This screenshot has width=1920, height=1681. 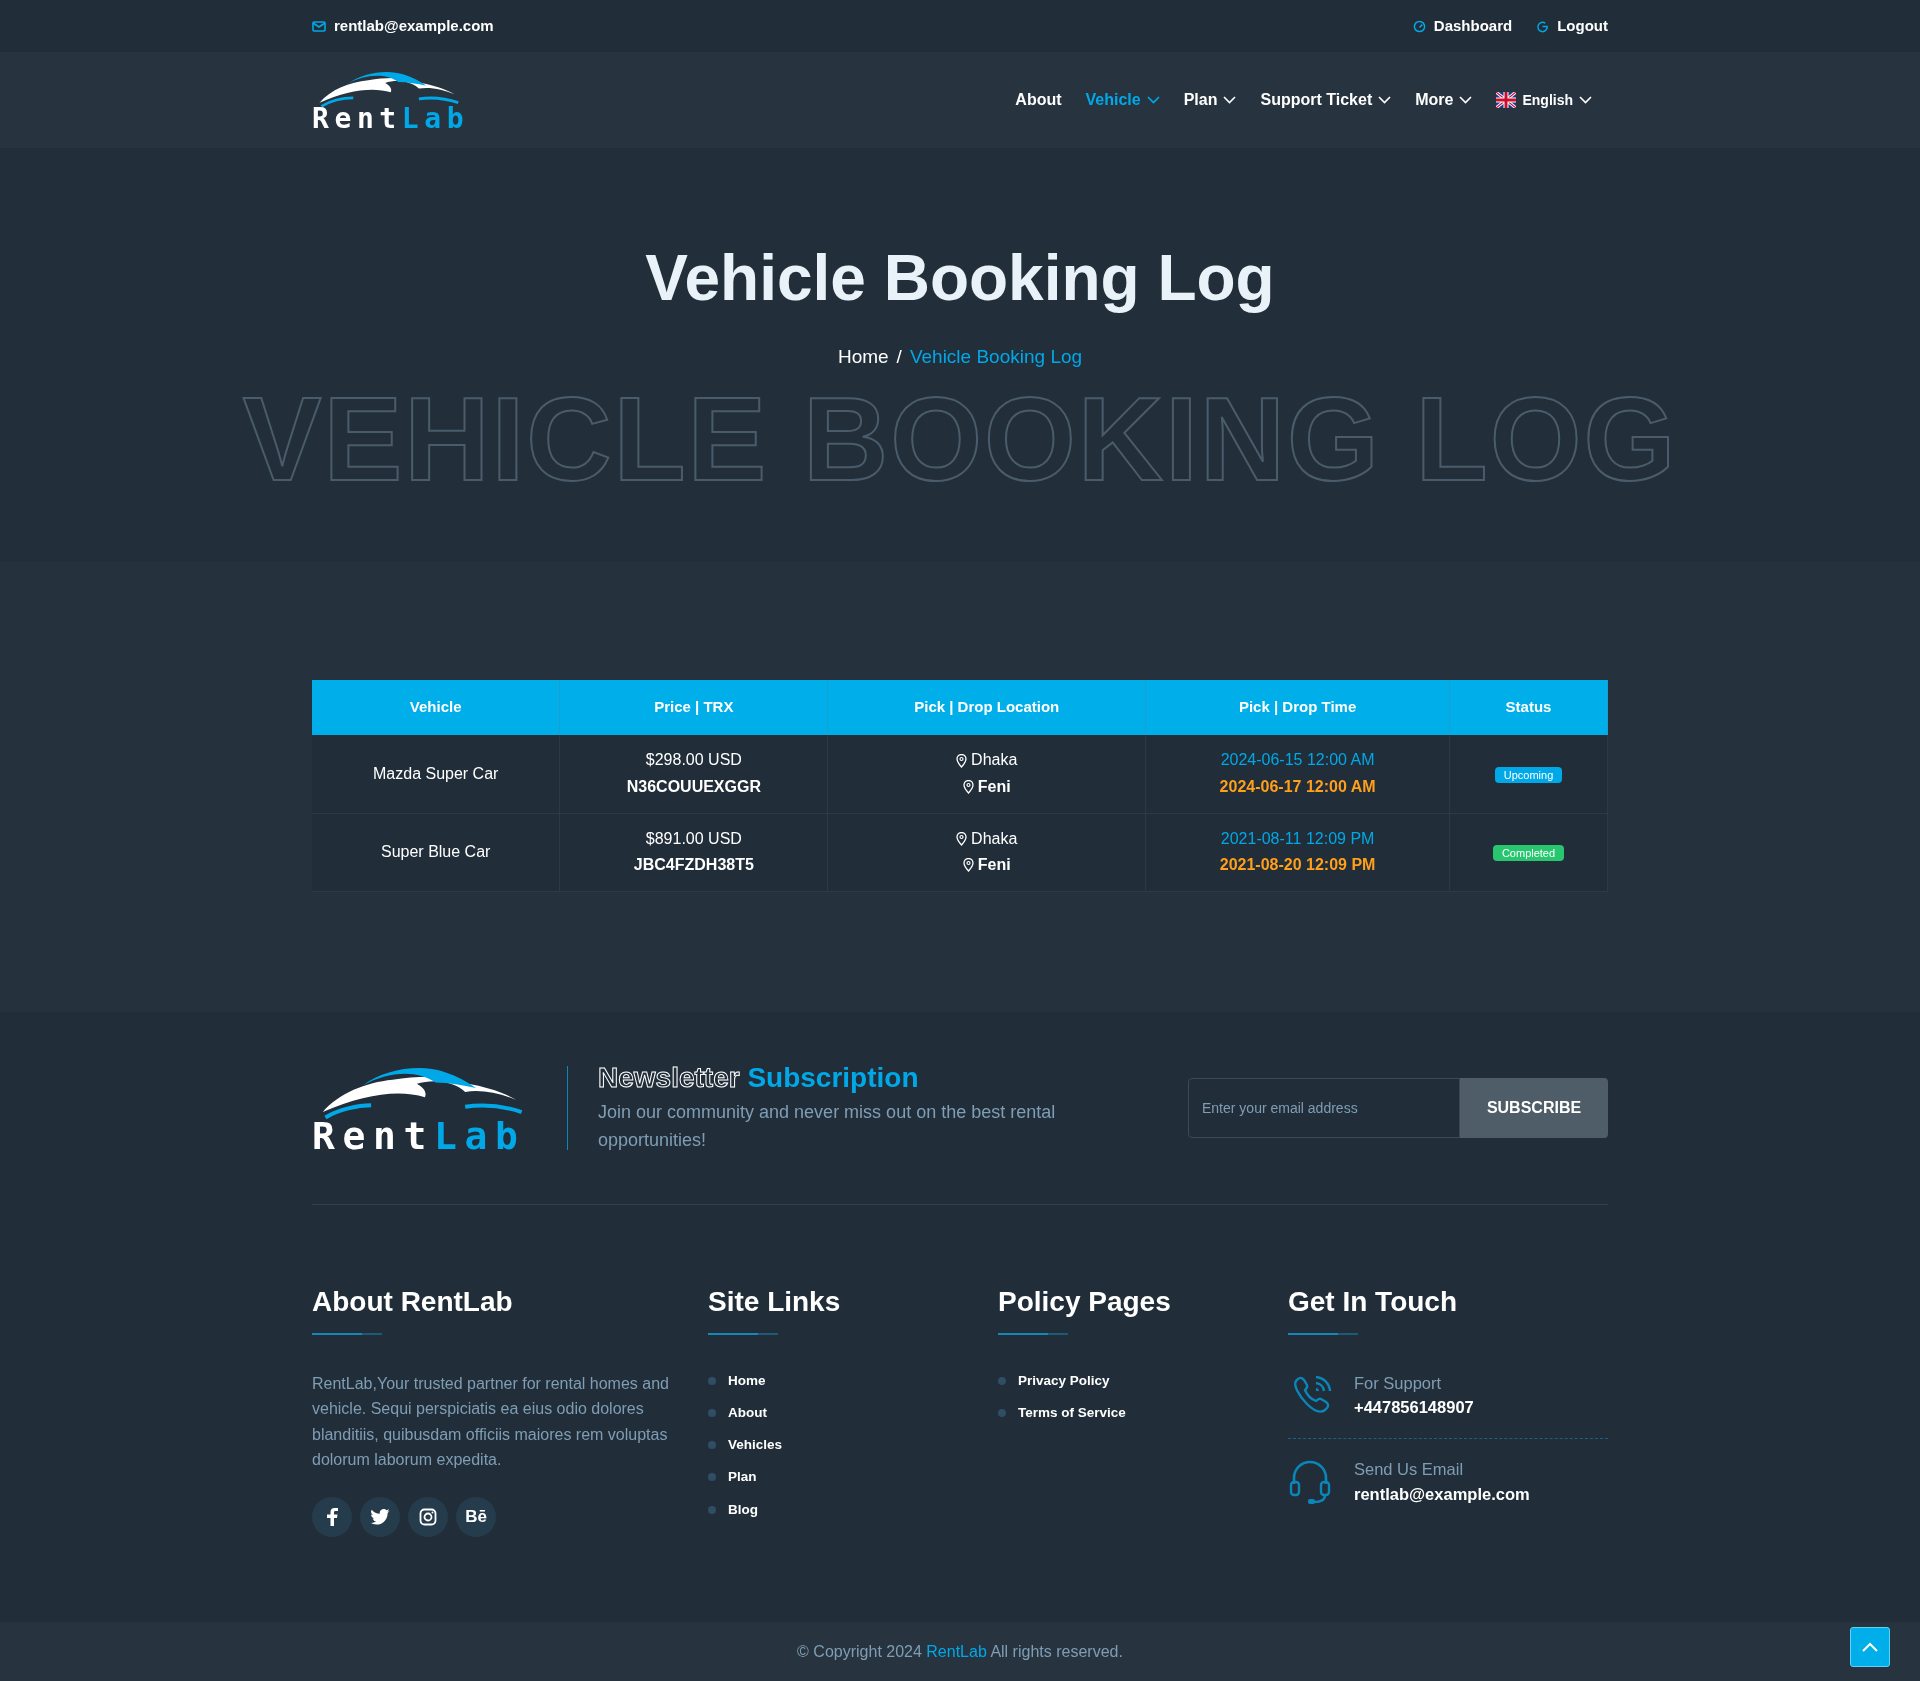 What do you see at coordinates (1324, 1108) in the screenshot?
I see `email-input: Enter your email address` at bounding box center [1324, 1108].